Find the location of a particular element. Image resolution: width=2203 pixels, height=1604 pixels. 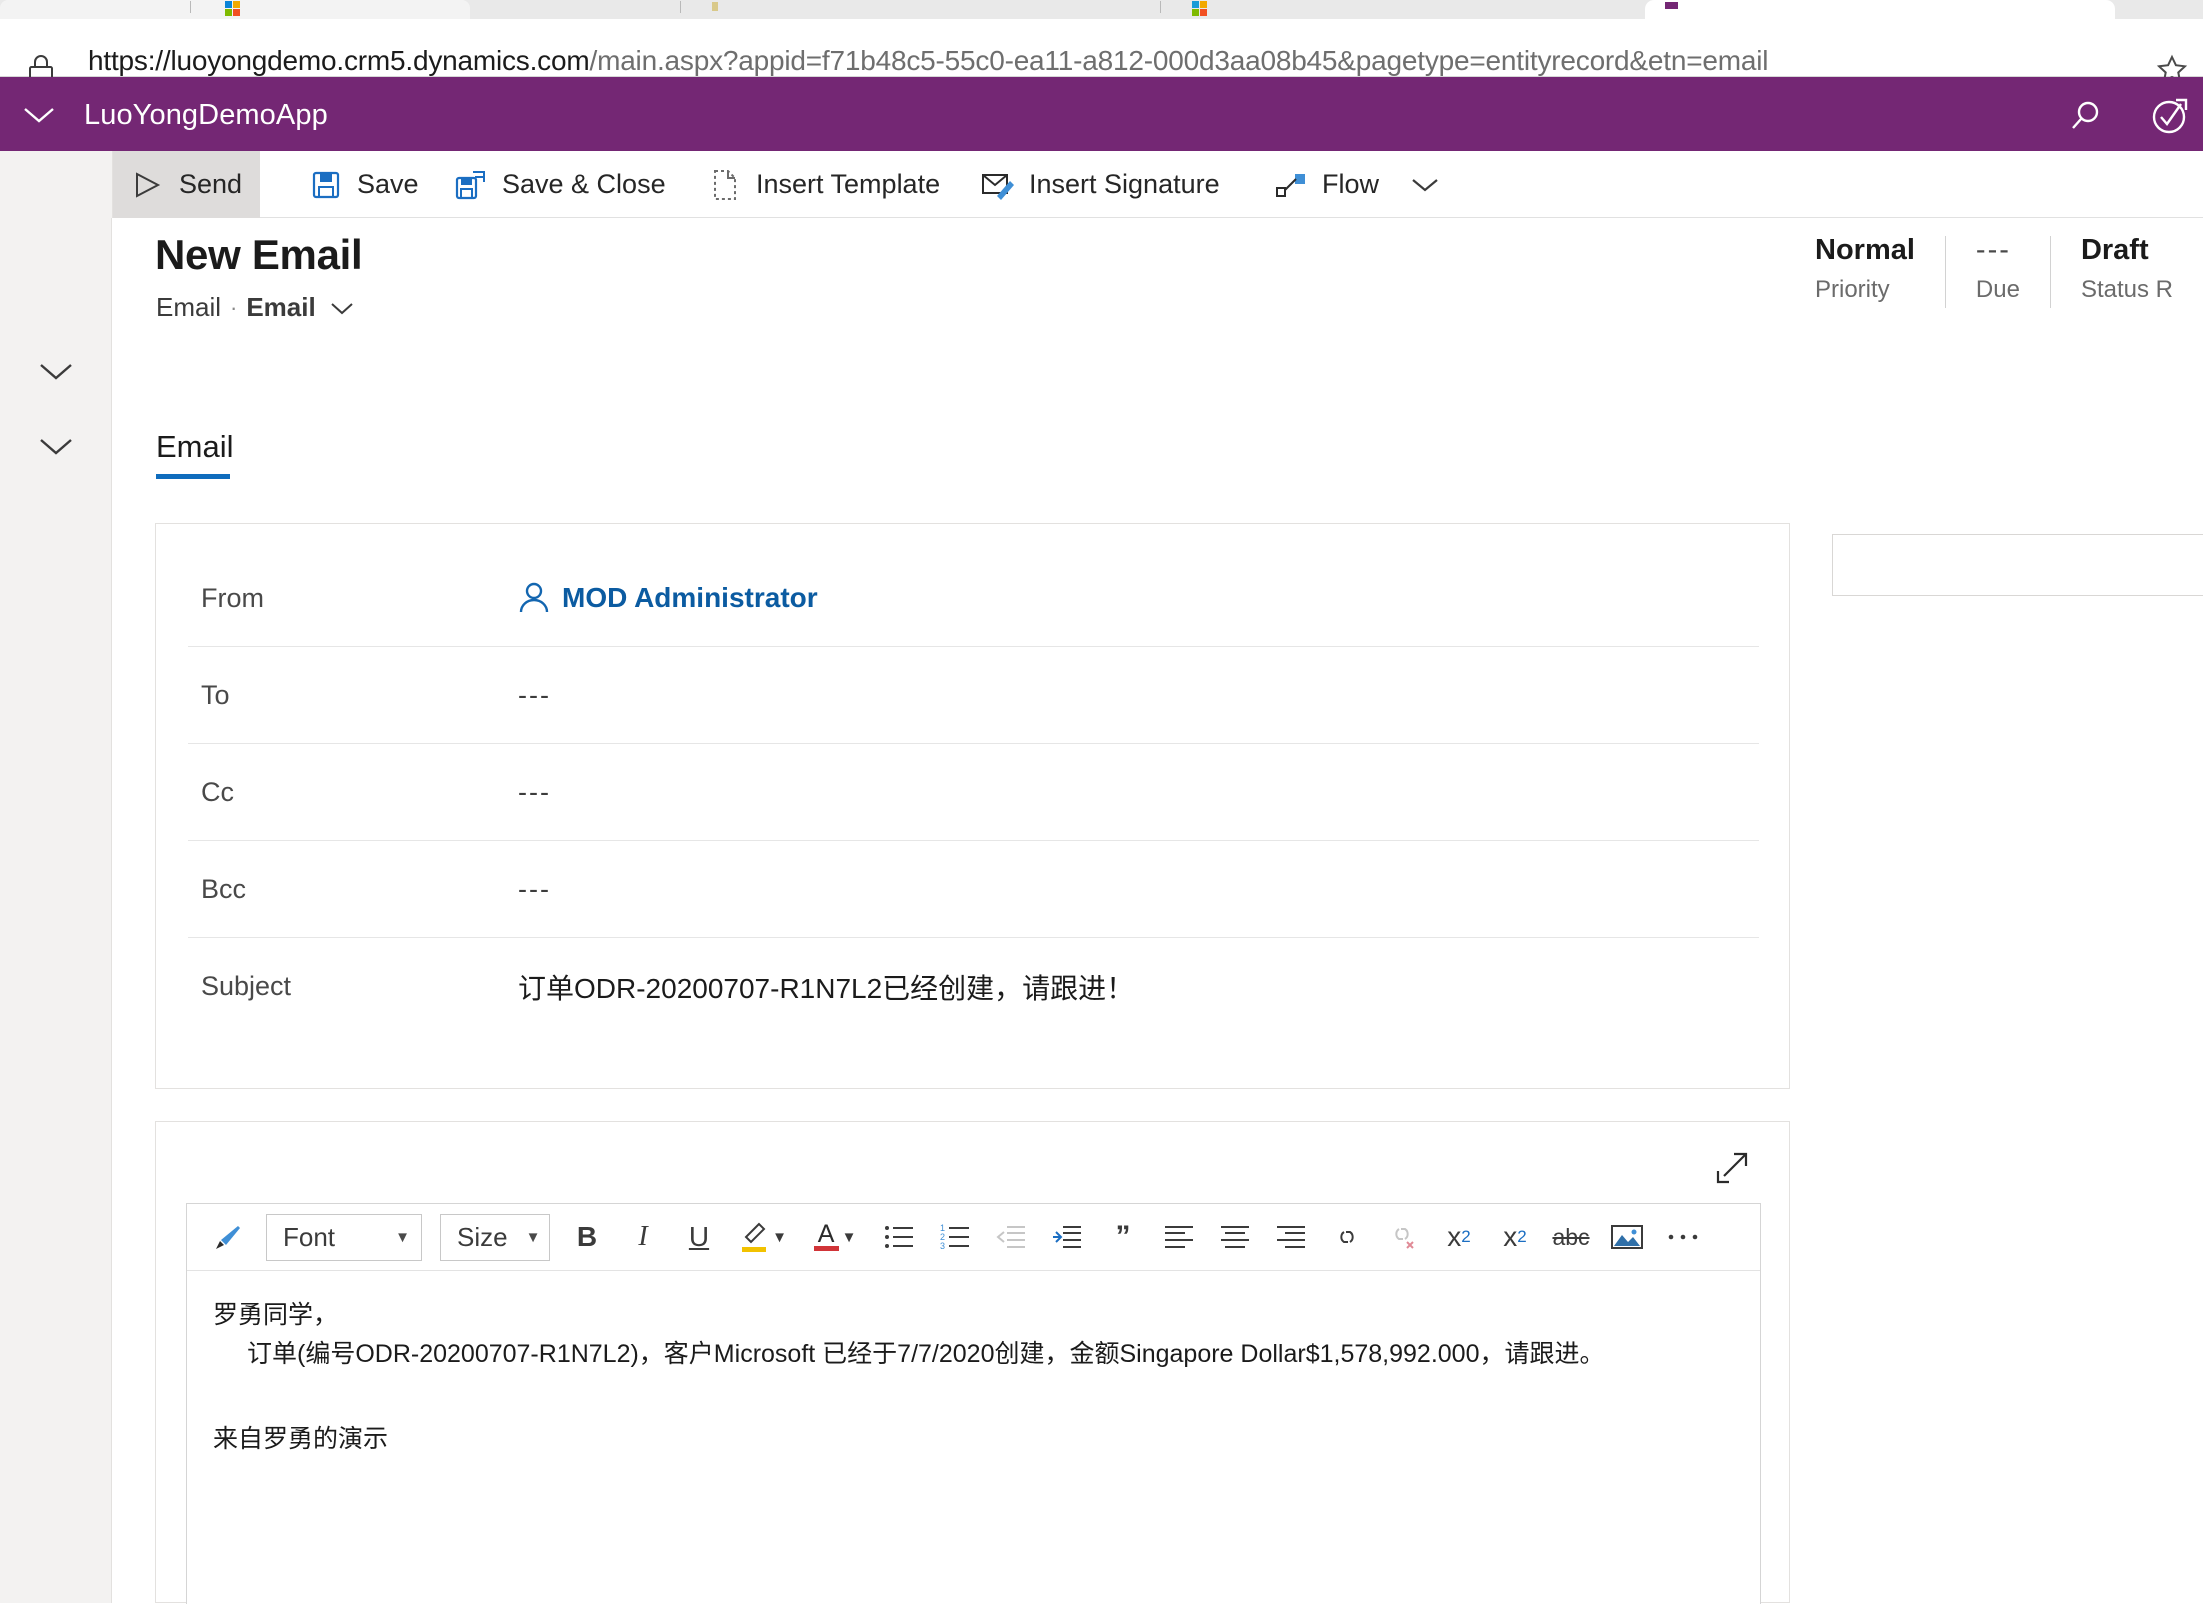

insert-template-icon is located at coordinates (725, 185).